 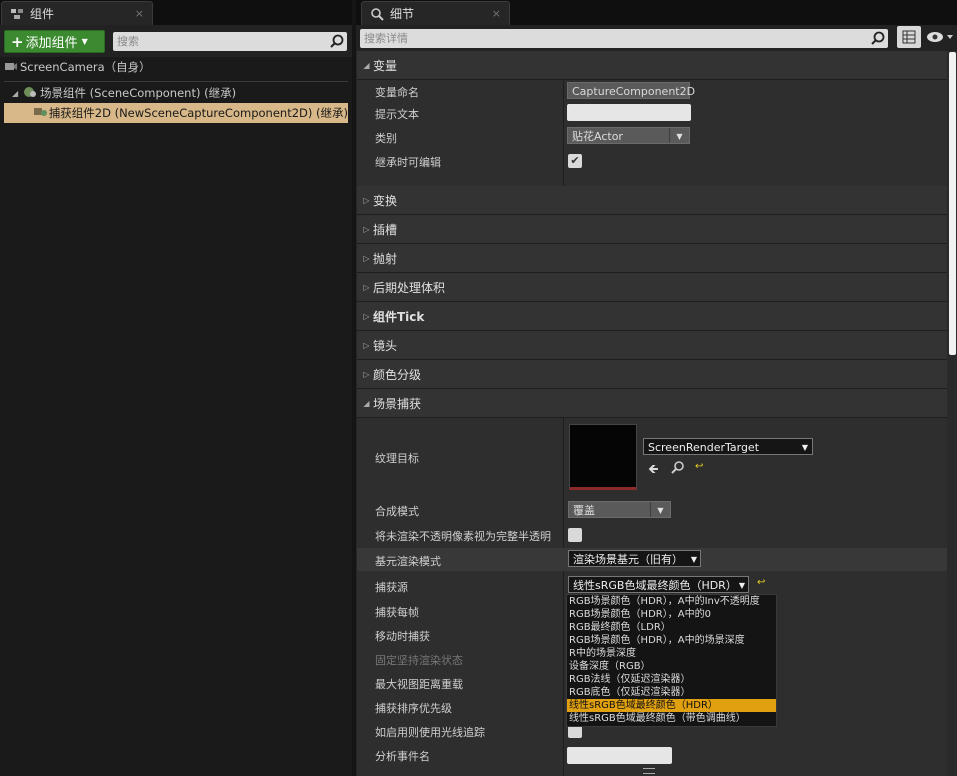 I want to click on tree-root-label: ScreenCamera（自身）, so click(x=85, y=67).